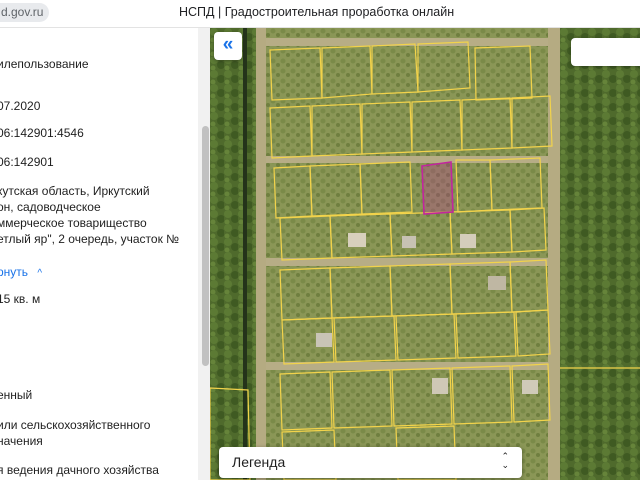  What do you see at coordinates (14, 272) in the screenshot?
I see `collapse-link-text: рнуть` at bounding box center [14, 272].